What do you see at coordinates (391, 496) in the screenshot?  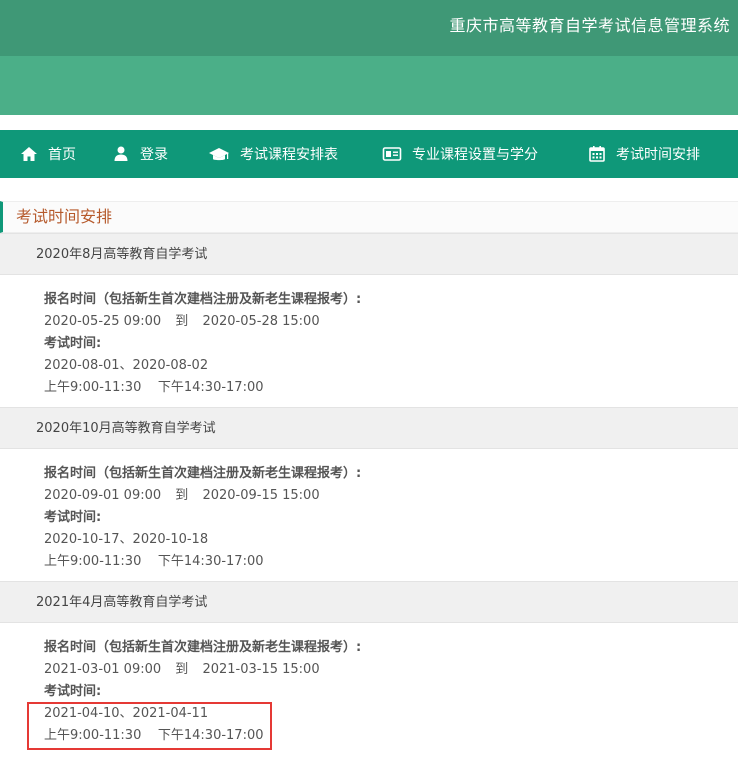 I see `registration-period: 2020-09-01 09:00 到 2020-09-15 15:00` at bounding box center [391, 496].